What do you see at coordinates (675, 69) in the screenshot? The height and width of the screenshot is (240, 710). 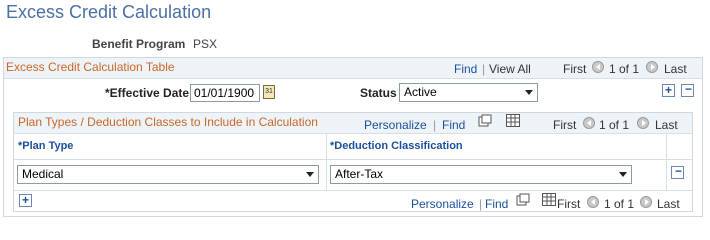 I see `outer-last-label: Last` at bounding box center [675, 69].